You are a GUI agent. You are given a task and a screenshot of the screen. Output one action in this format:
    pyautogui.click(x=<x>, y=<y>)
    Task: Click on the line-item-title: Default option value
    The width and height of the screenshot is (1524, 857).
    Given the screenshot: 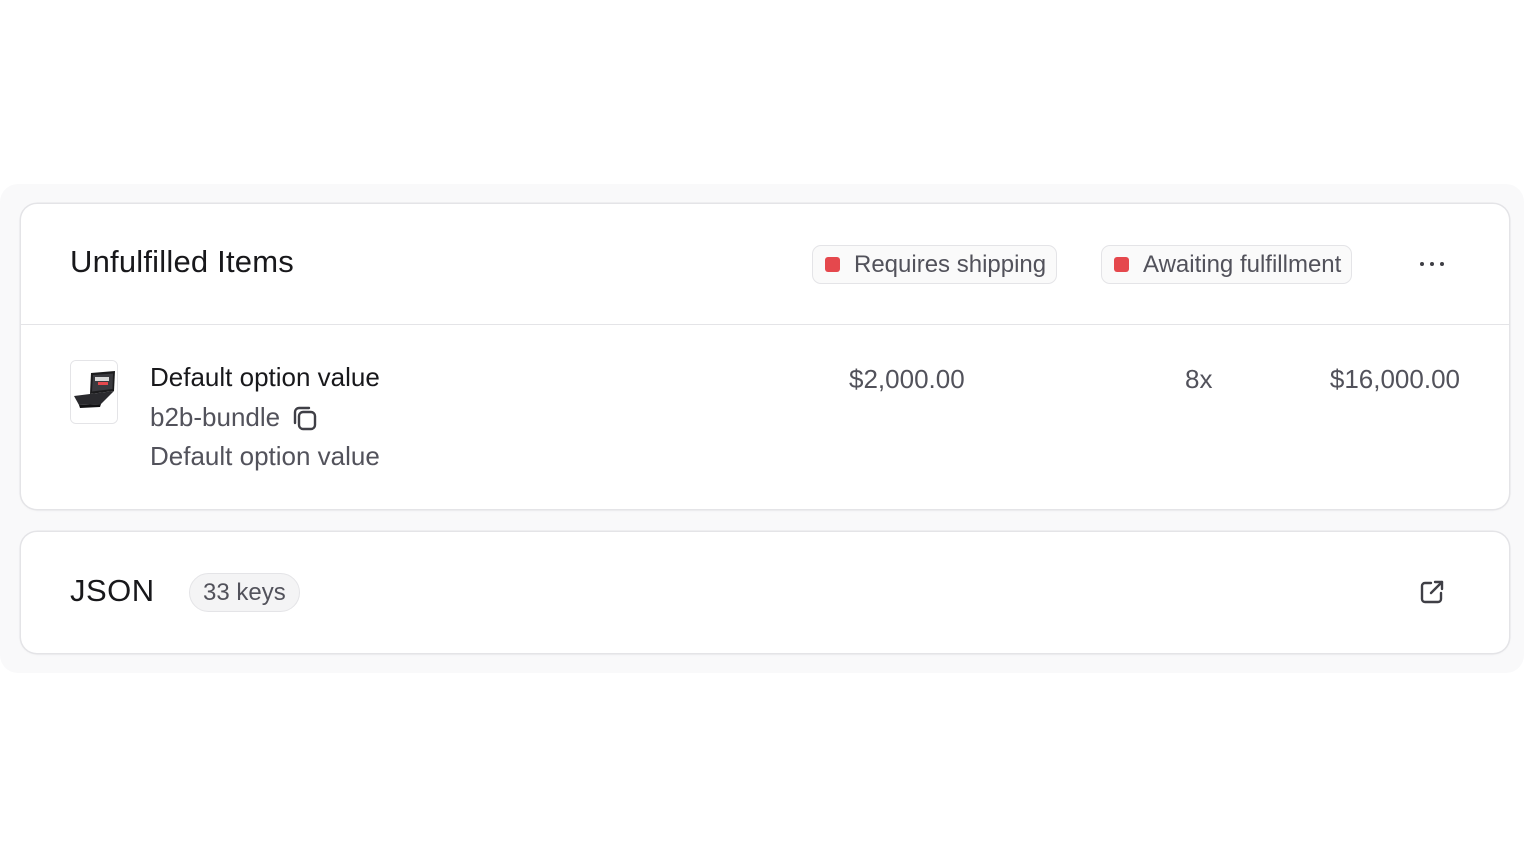 What is the action you would take?
    pyautogui.click(x=265, y=377)
    